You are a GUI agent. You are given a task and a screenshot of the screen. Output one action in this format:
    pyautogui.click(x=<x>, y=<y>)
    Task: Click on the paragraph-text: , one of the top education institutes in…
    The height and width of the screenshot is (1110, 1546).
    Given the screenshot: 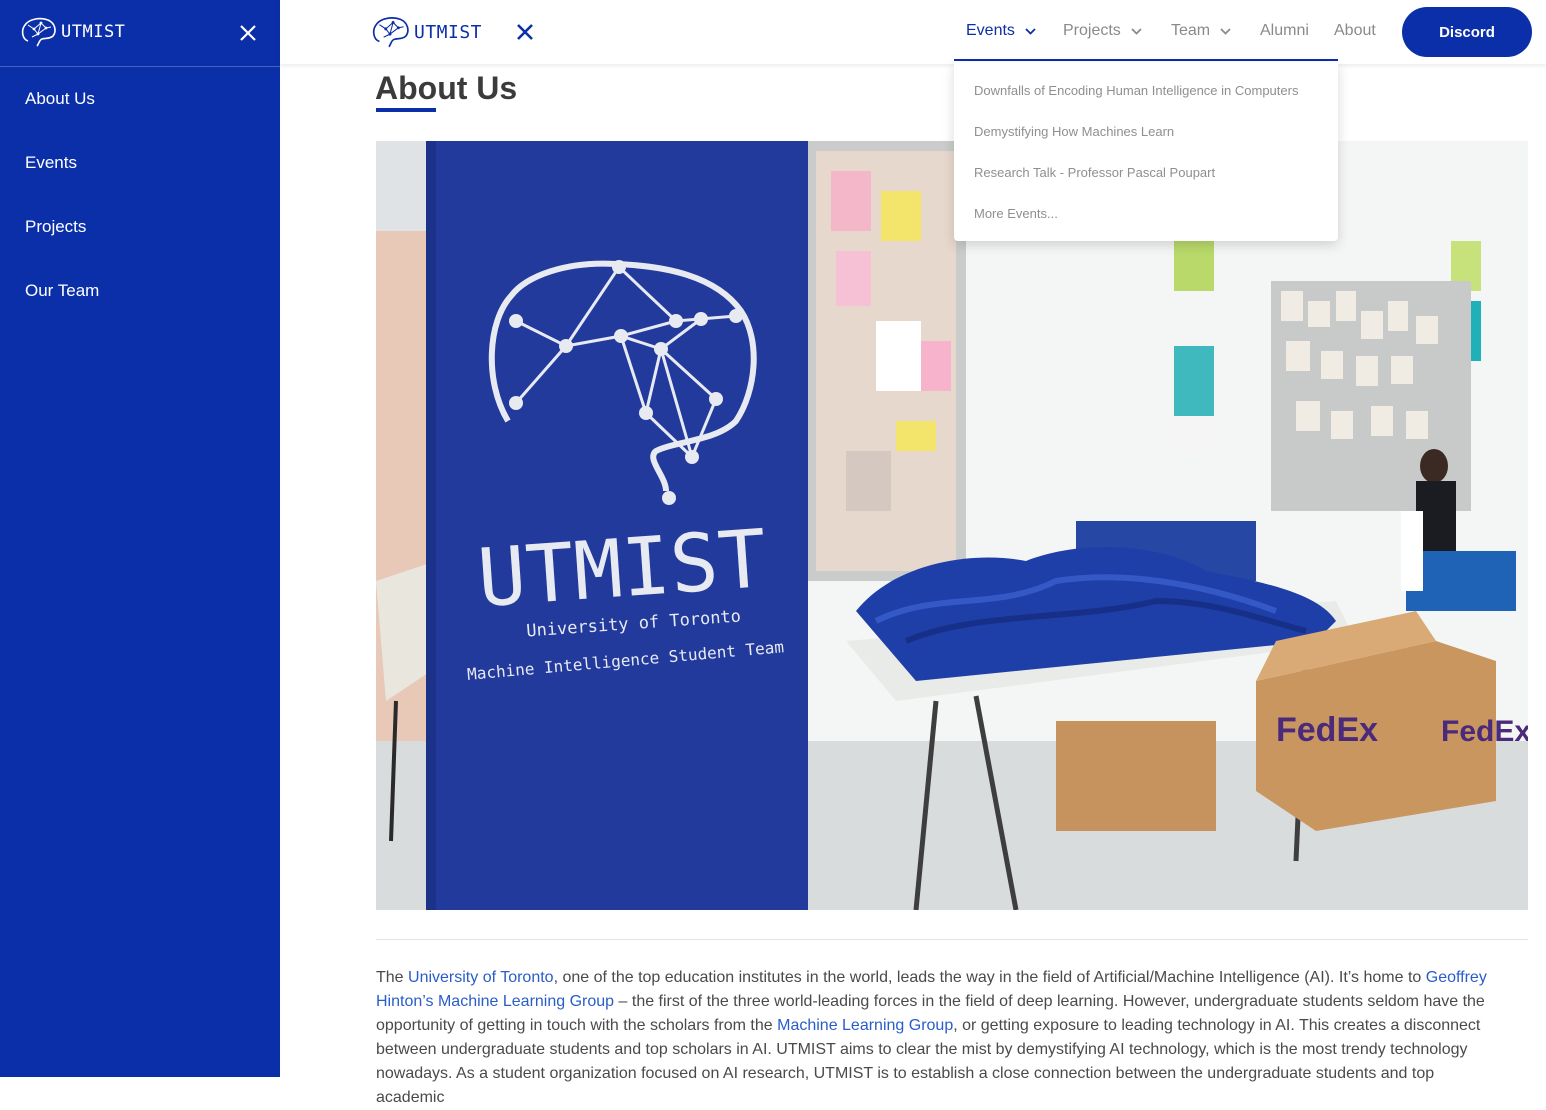 What is the action you would take?
    pyautogui.click(x=989, y=977)
    